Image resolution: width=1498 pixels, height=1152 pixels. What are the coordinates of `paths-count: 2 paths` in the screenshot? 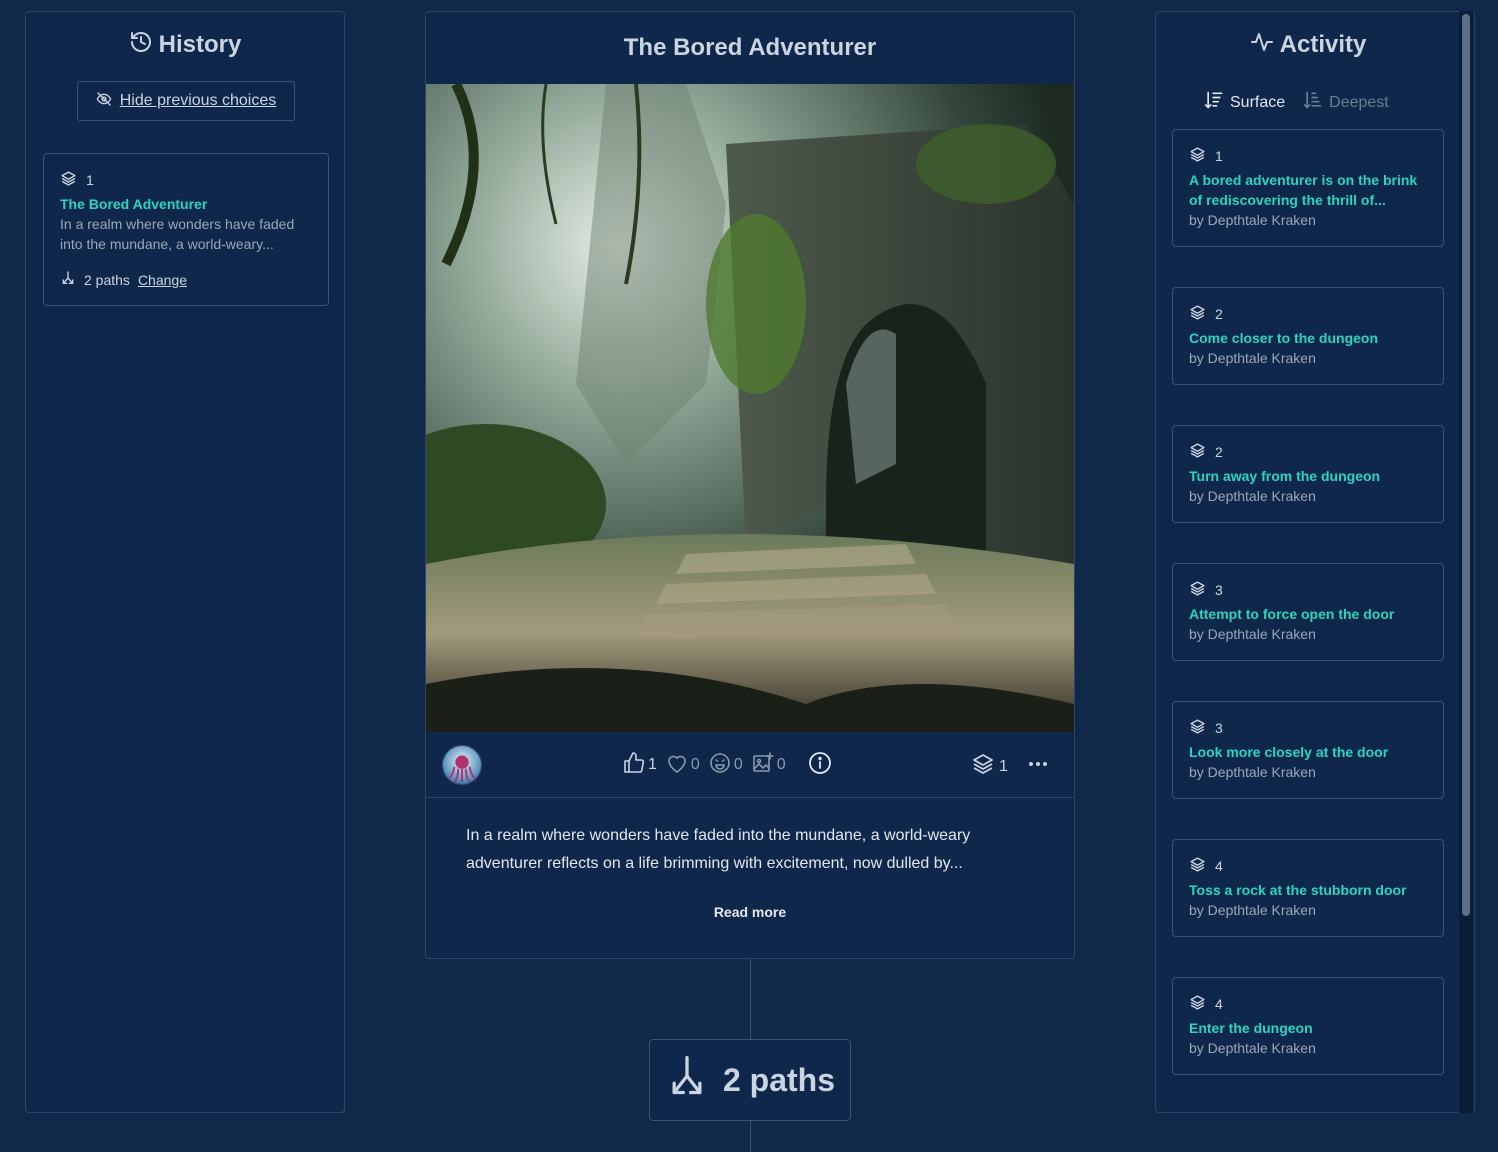 It's located at (107, 279).